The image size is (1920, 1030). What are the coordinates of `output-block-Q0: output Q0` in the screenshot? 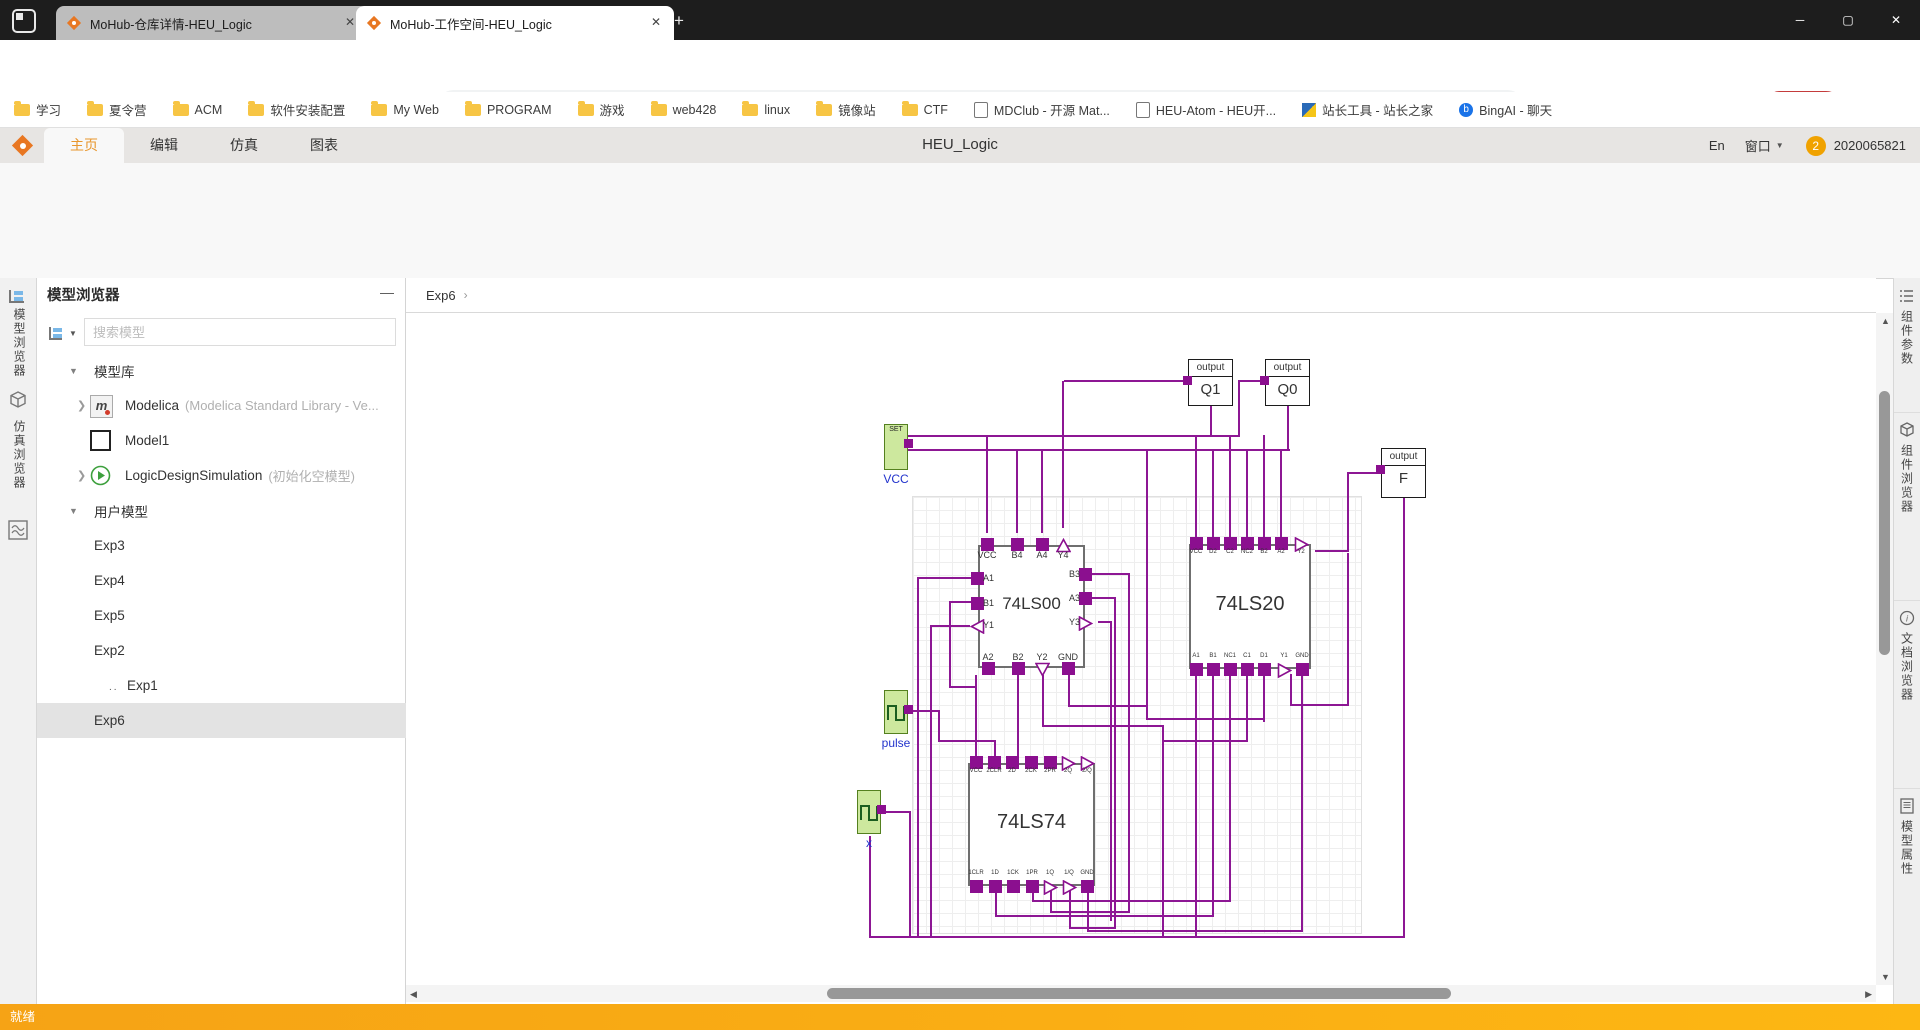 It's located at (1287, 382).